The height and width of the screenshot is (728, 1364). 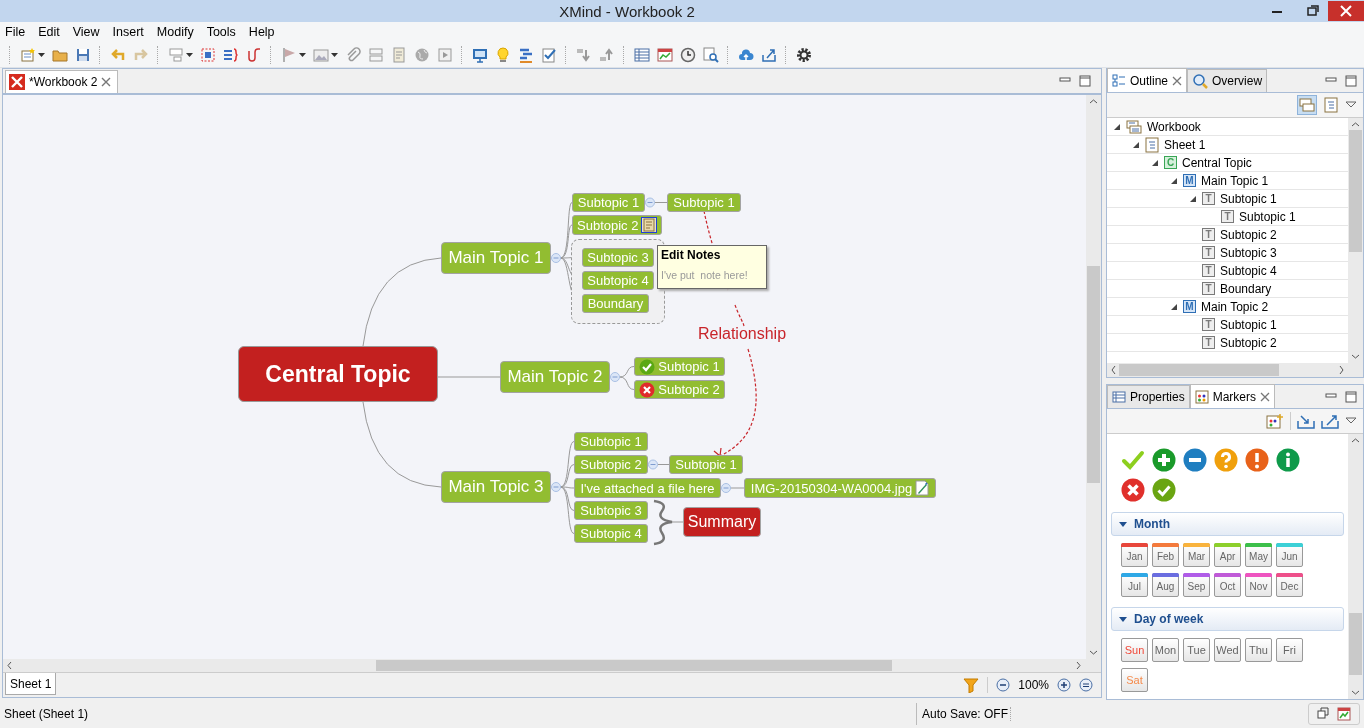 What do you see at coordinates (1289, 650) in the screenshot?
I see `weekday-marker: Fri` at bounding box center [1289, 650].